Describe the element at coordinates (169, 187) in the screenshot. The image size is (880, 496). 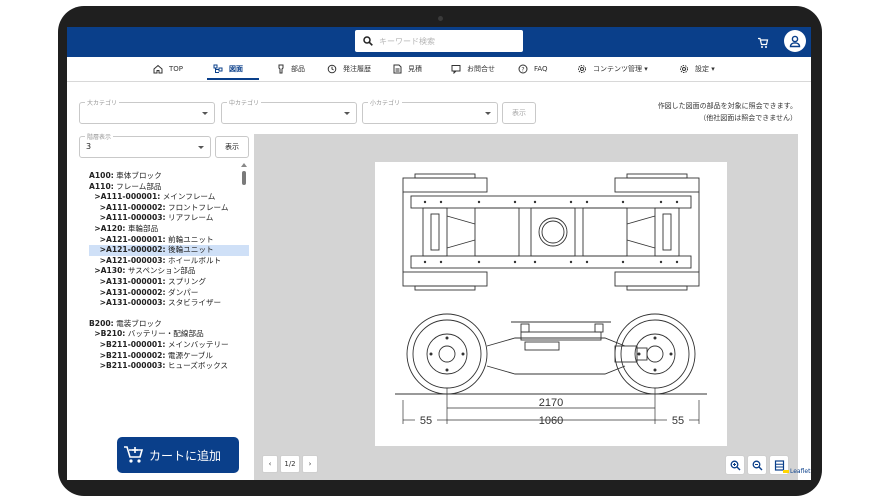
I see `tree-item: A110: フレーム部品` at that location.